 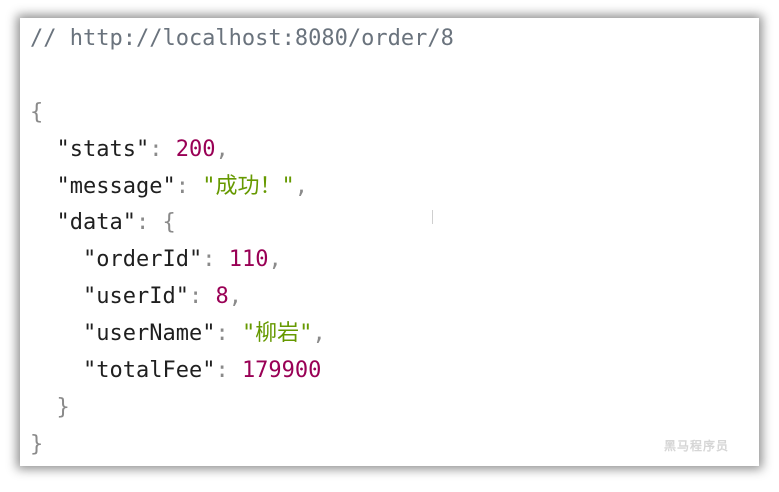 I want to click on url-comment: // http://localhost:8080/order/8, so click(x=242, y=38).